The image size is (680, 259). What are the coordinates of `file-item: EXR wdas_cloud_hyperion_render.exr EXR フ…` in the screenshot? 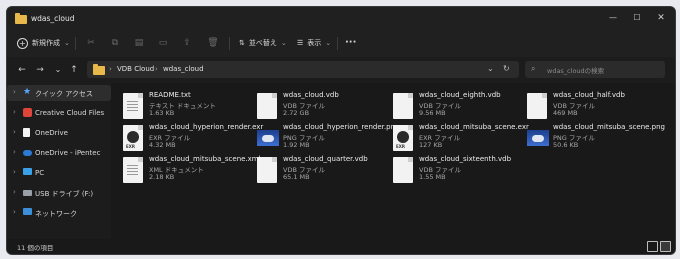 It's located at (193, 138).